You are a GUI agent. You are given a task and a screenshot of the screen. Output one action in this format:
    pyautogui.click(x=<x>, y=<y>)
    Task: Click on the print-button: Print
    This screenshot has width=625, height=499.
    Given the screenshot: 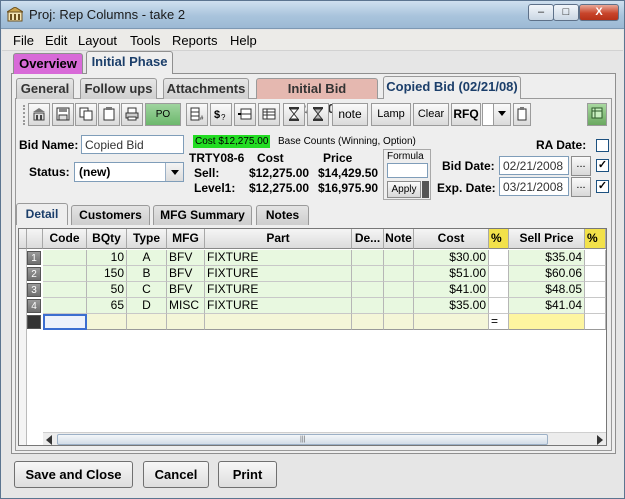 What is the action you would take?
    pyautogui.click(x=247, y=474)
    